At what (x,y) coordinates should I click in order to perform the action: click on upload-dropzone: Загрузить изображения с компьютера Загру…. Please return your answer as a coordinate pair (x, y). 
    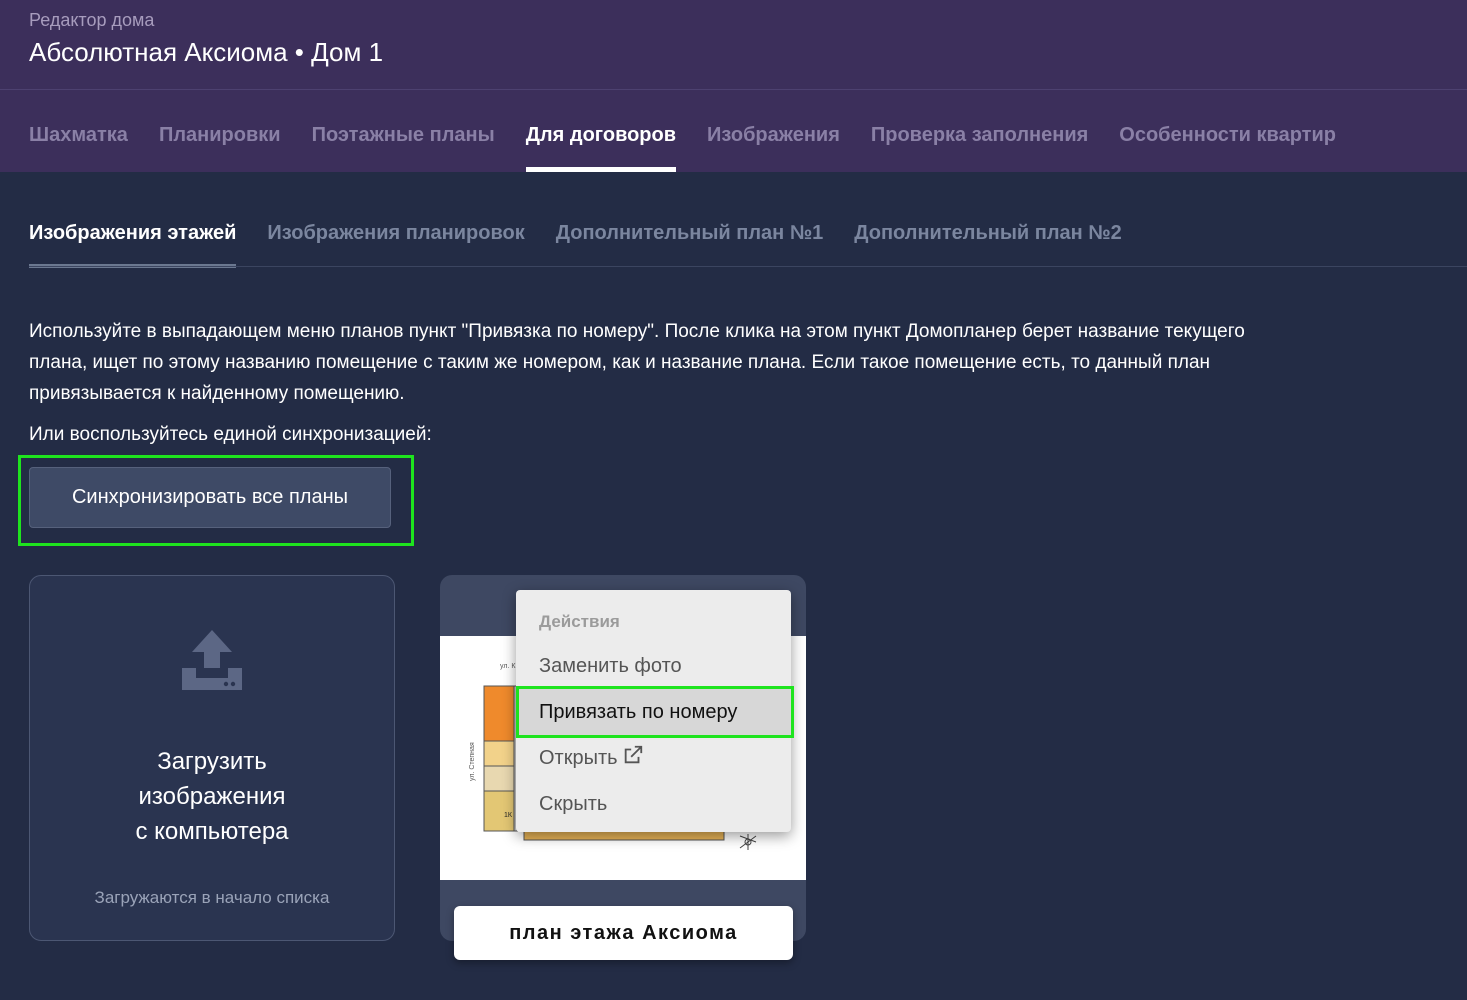
    Looking at the image, I should click on (212, 758).